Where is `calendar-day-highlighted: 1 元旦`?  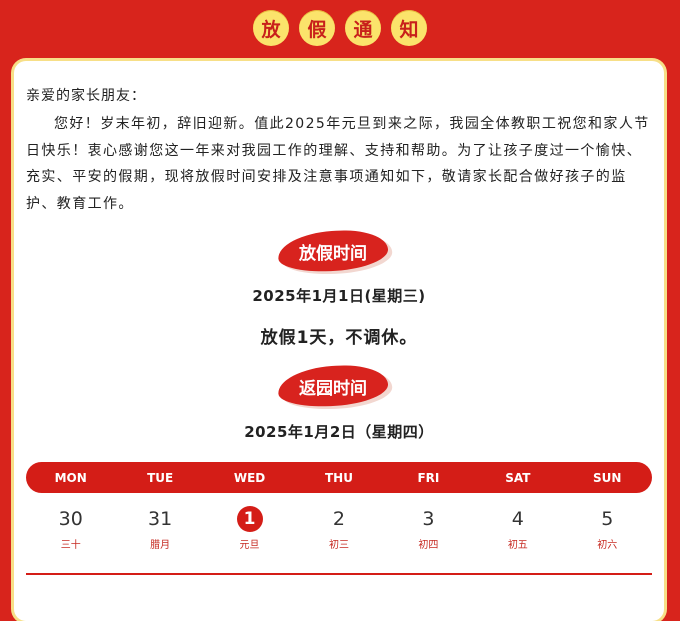
calendar-day-highlighted: 1 元旦 is located at coordinates (249, 531).